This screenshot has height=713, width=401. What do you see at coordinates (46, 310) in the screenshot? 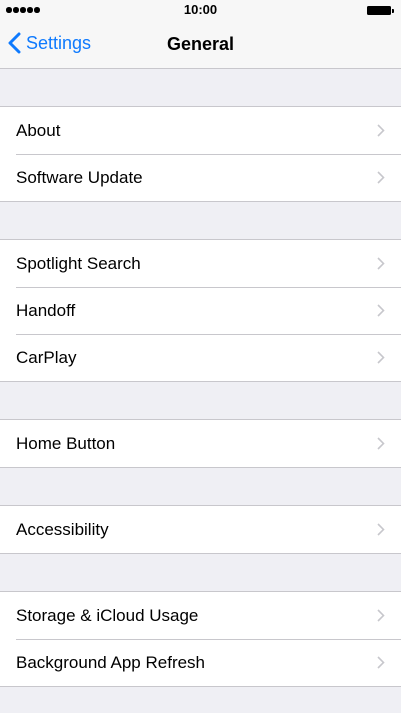
I see `list-item-label: Handoff` at bounding box center [46, 310].